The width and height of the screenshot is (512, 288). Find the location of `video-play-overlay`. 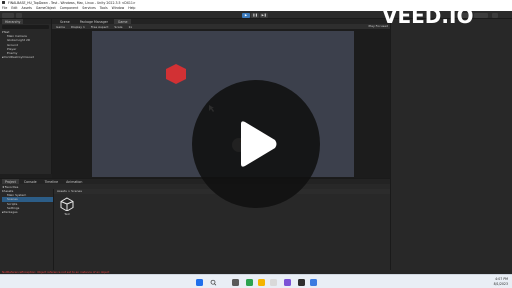

video-play-overlay is located at coordinates (256, 144).